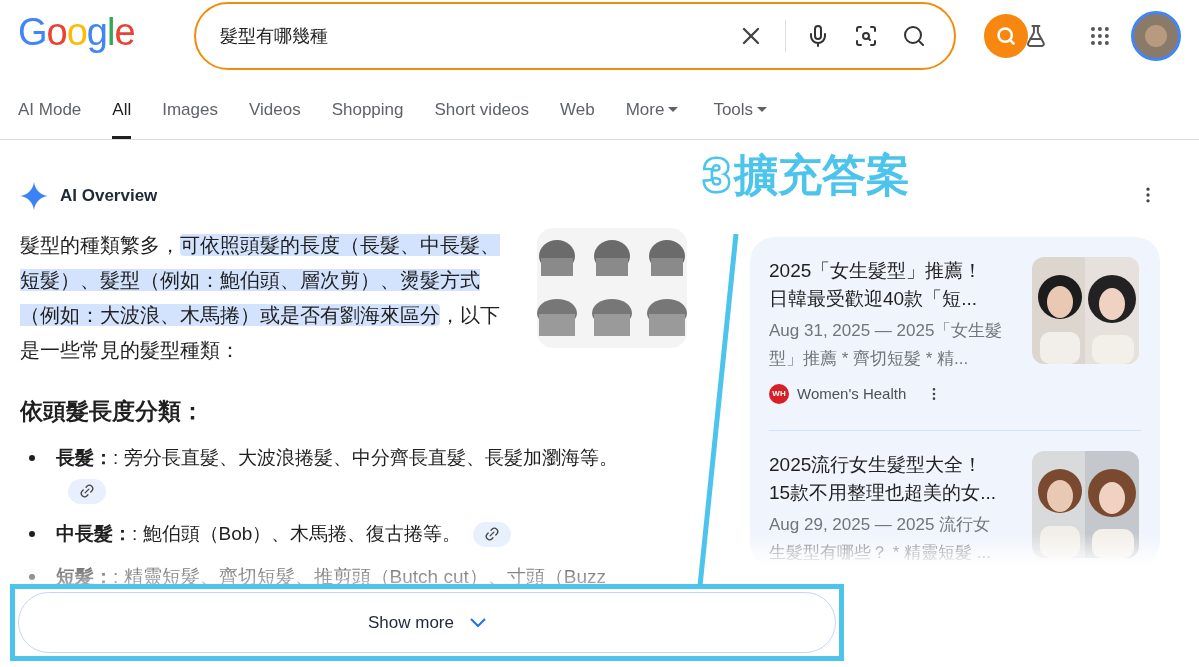 This screenshot has height=667, width=1199. Describe the element at coordinates (50, 117) in the screenshot. I see `tab: AI Mode` at that location.